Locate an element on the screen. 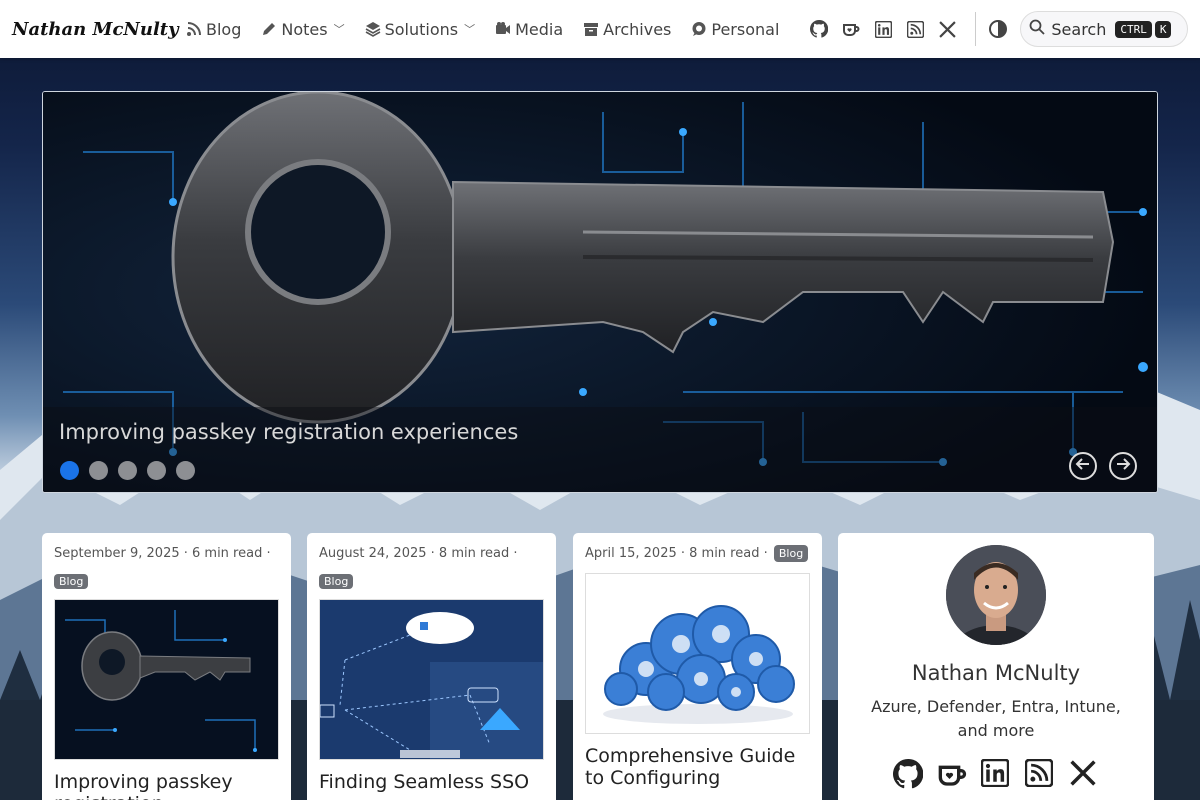 This screenshot has width=1200, height=800. search-label: Search is located at coordinates (1079, 29).